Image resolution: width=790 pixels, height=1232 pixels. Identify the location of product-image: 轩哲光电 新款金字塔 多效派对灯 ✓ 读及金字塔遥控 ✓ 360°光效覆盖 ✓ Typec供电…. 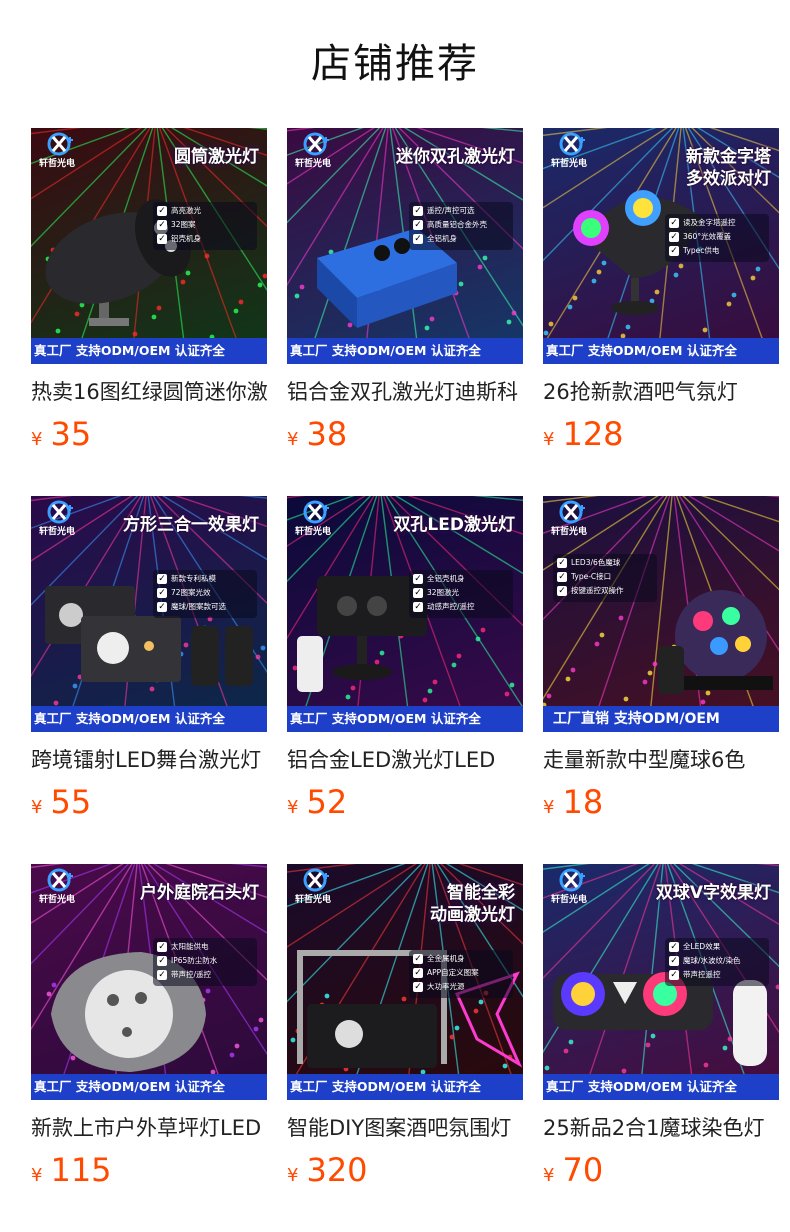
(661, 246).